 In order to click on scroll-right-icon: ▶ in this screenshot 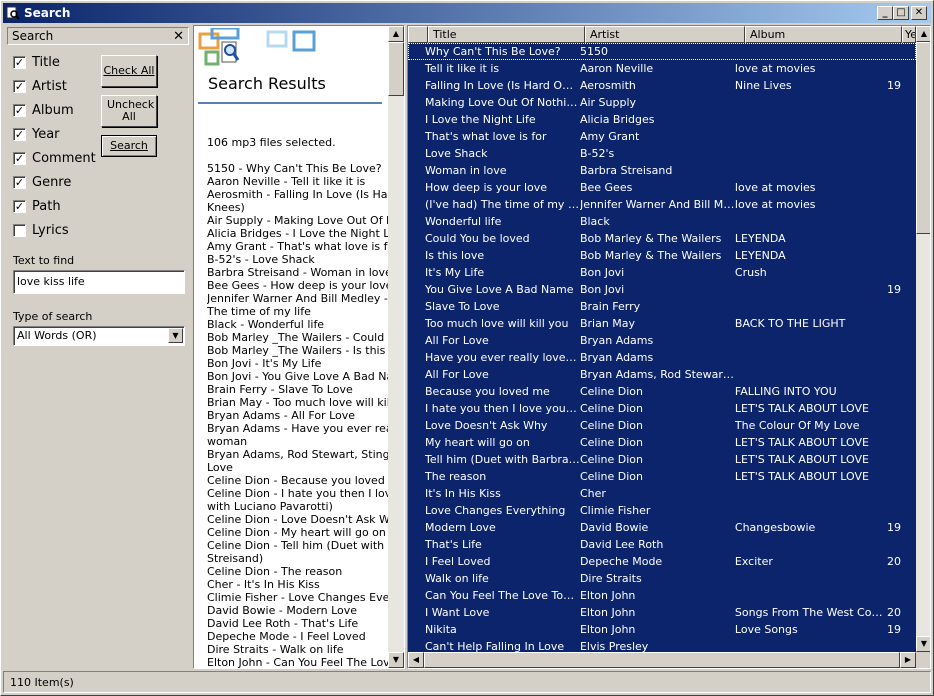, I will do `click(908, 660)`.